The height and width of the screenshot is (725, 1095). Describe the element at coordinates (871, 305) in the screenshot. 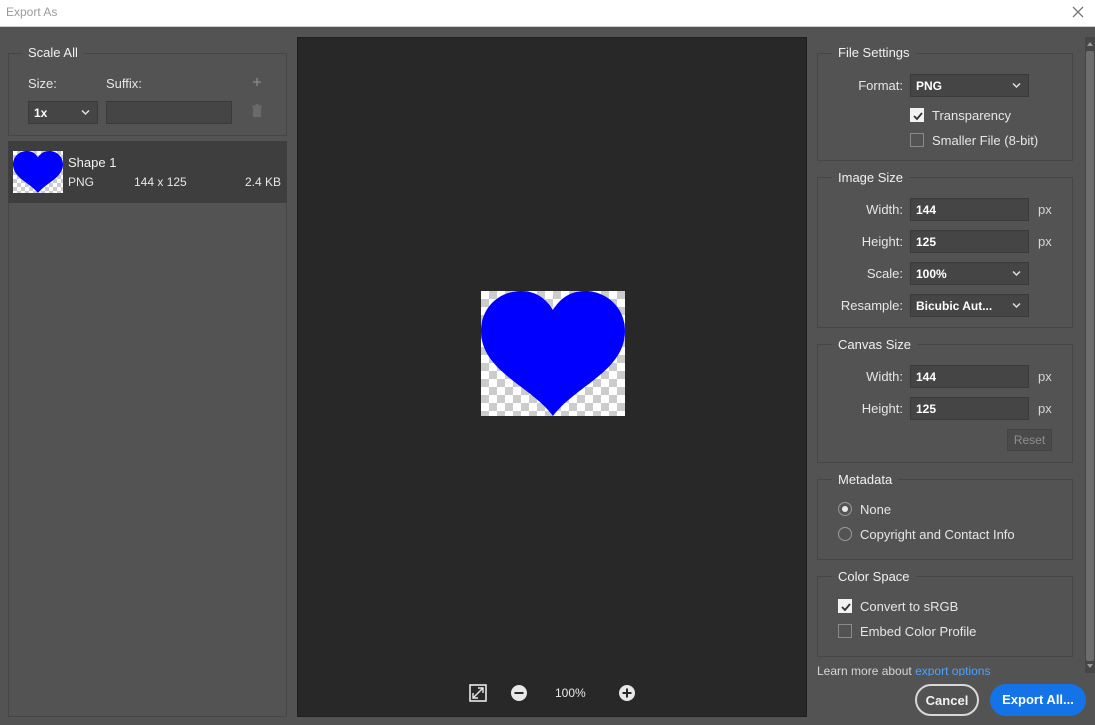

I see `resample-label: Resample:` at that location.